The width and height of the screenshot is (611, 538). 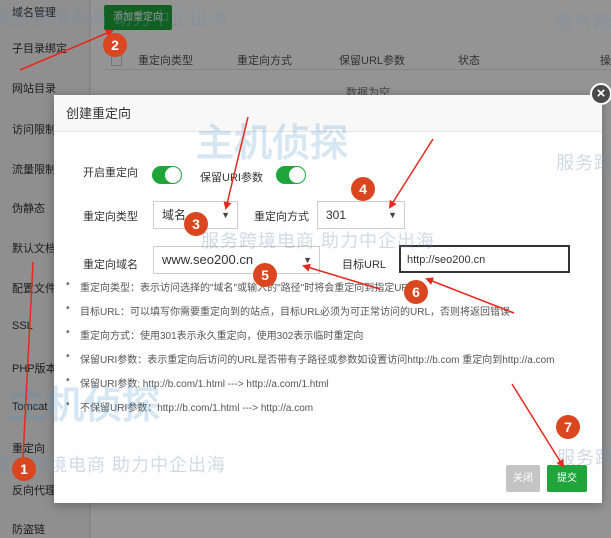 What do you see at coordinates (523, 478) in the screenshot?
I see `close-button: 关闭` at bounding box center [523, 478].